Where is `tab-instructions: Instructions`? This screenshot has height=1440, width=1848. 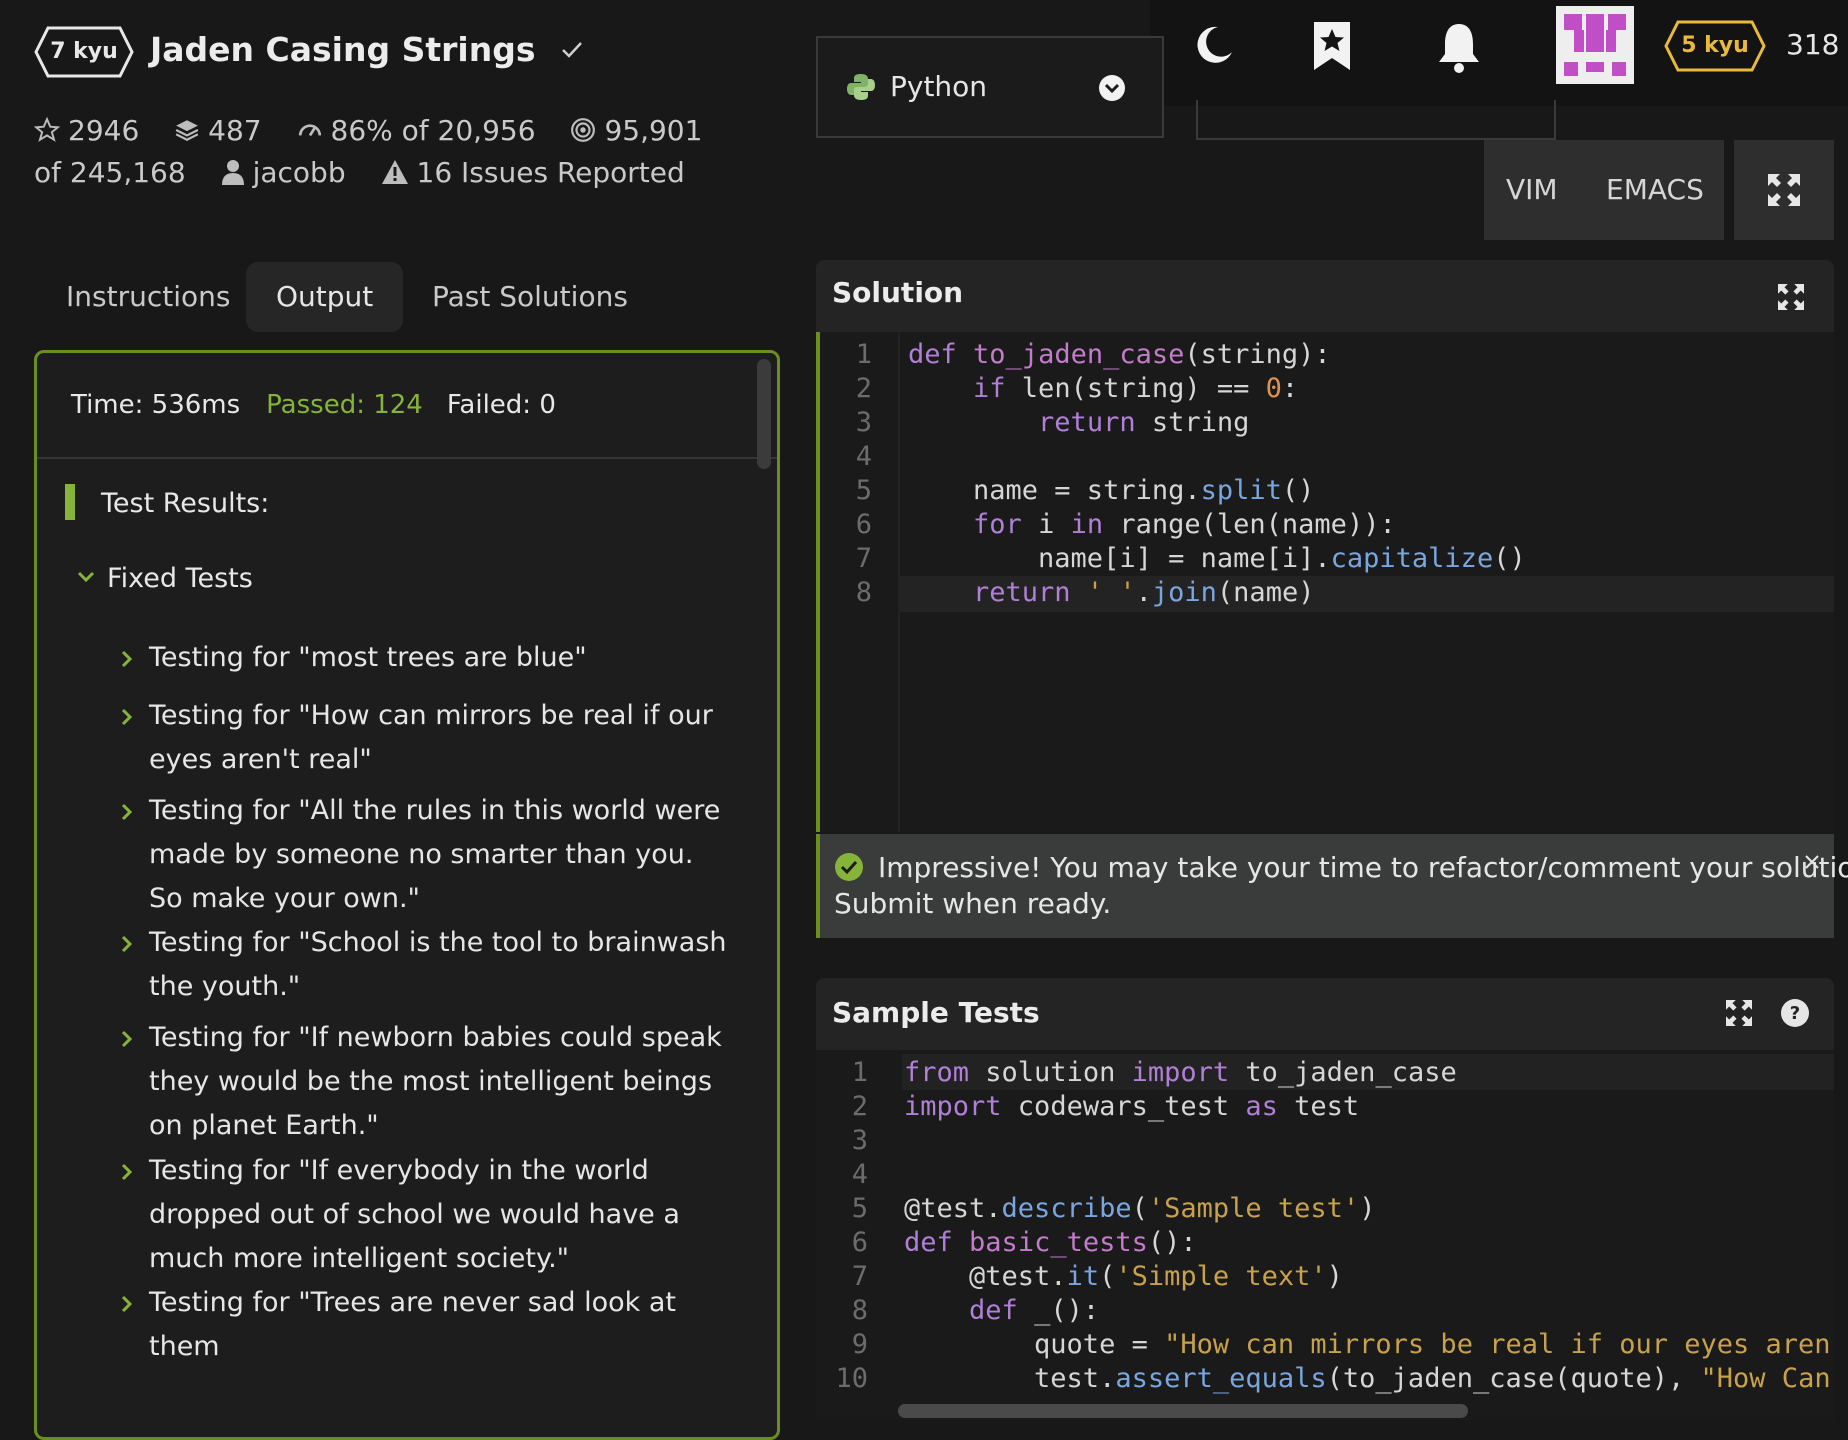
tab-instructions: Instructions is located at coordinates (148, 297).